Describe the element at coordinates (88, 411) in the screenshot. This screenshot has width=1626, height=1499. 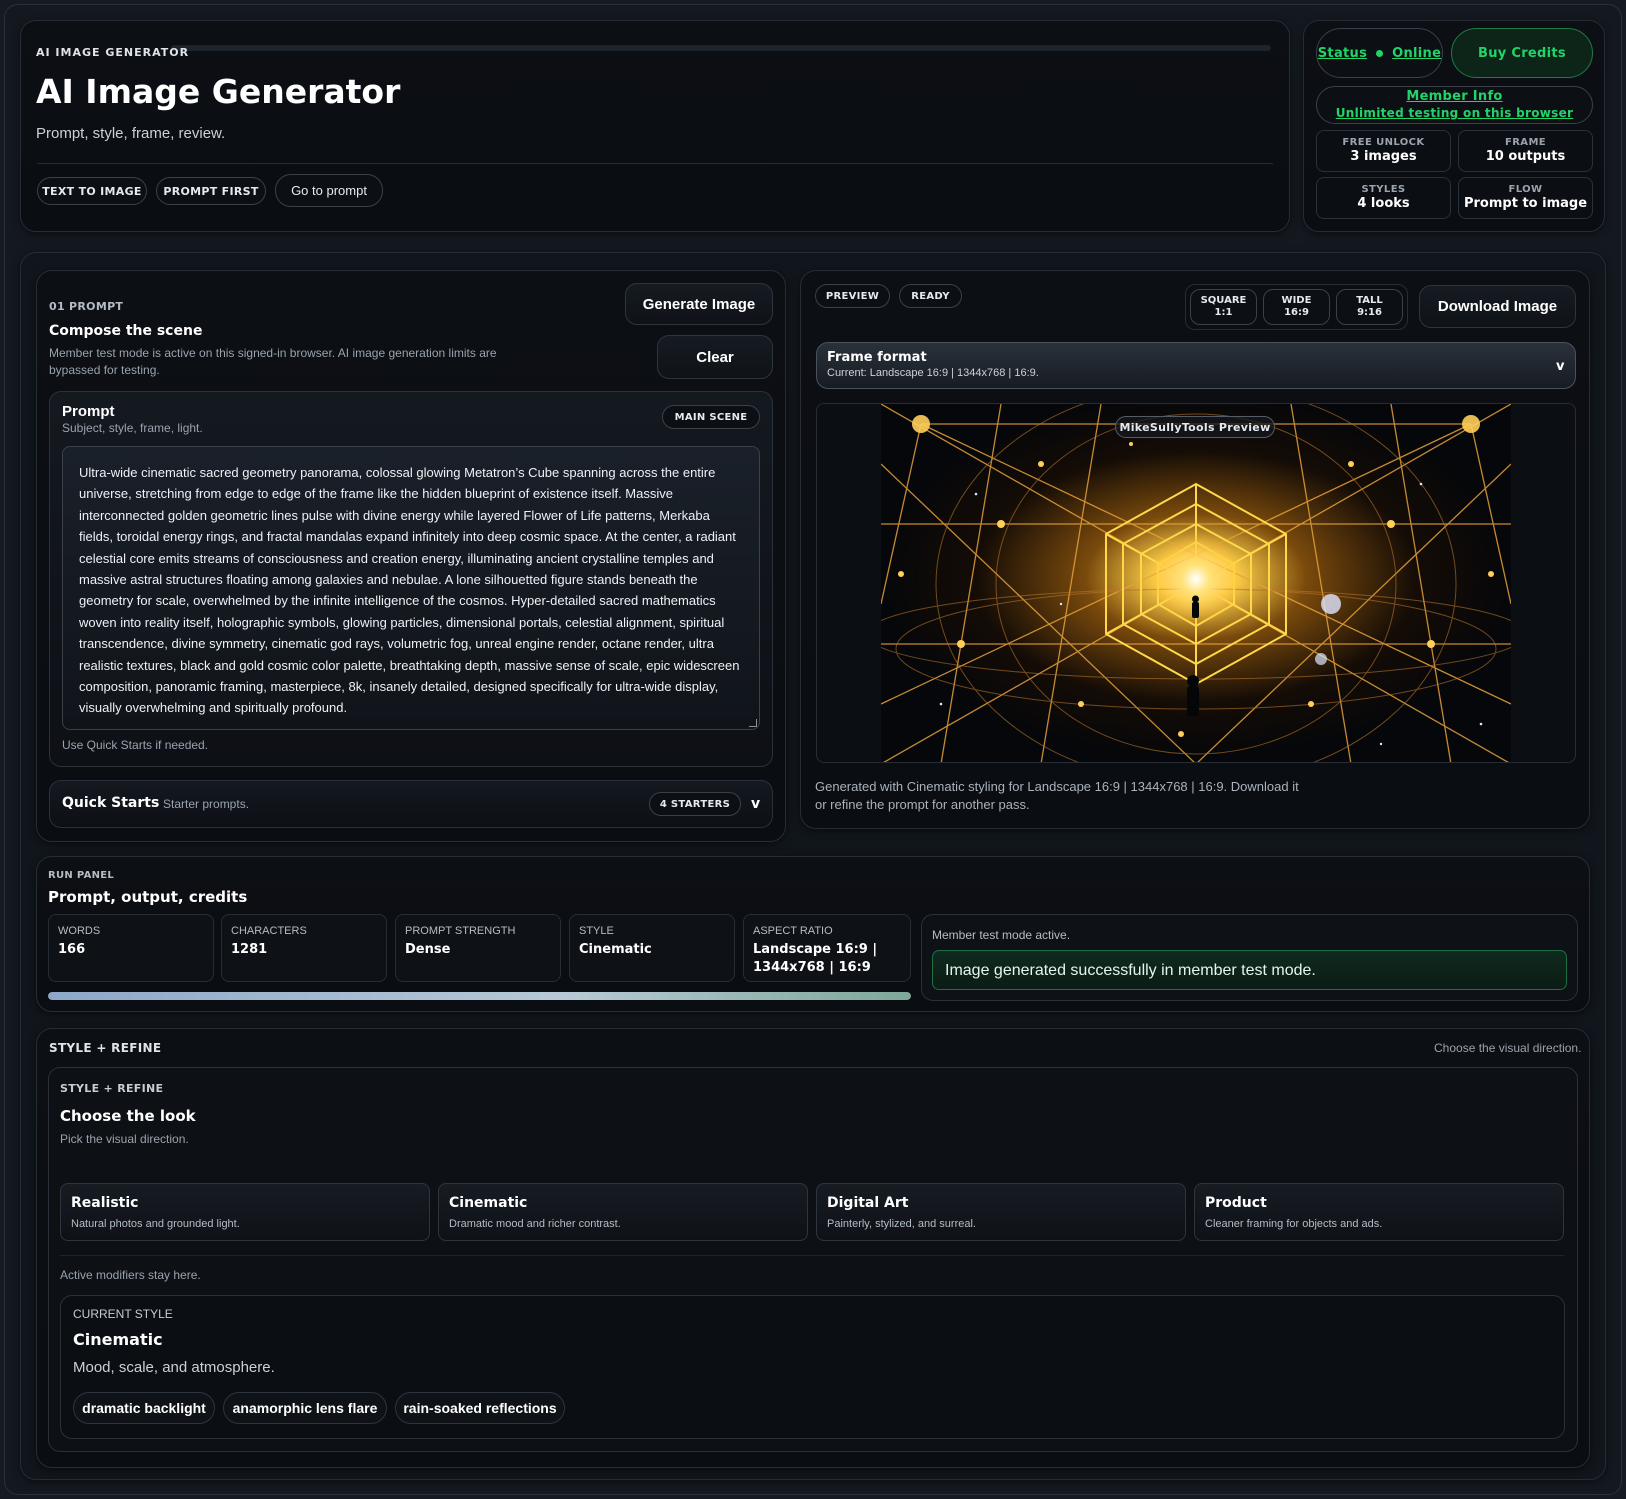
I see `prompt-box-title: Prompt` at that location.